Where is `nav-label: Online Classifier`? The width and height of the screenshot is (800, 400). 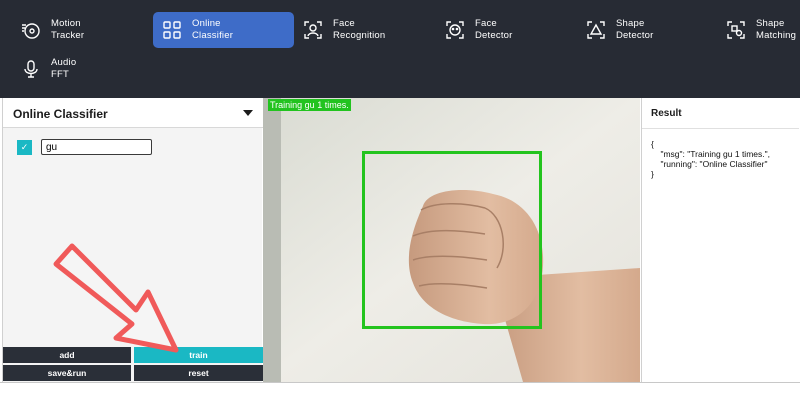
nav-label: Online Classifier is located at coordinates (213, 29).